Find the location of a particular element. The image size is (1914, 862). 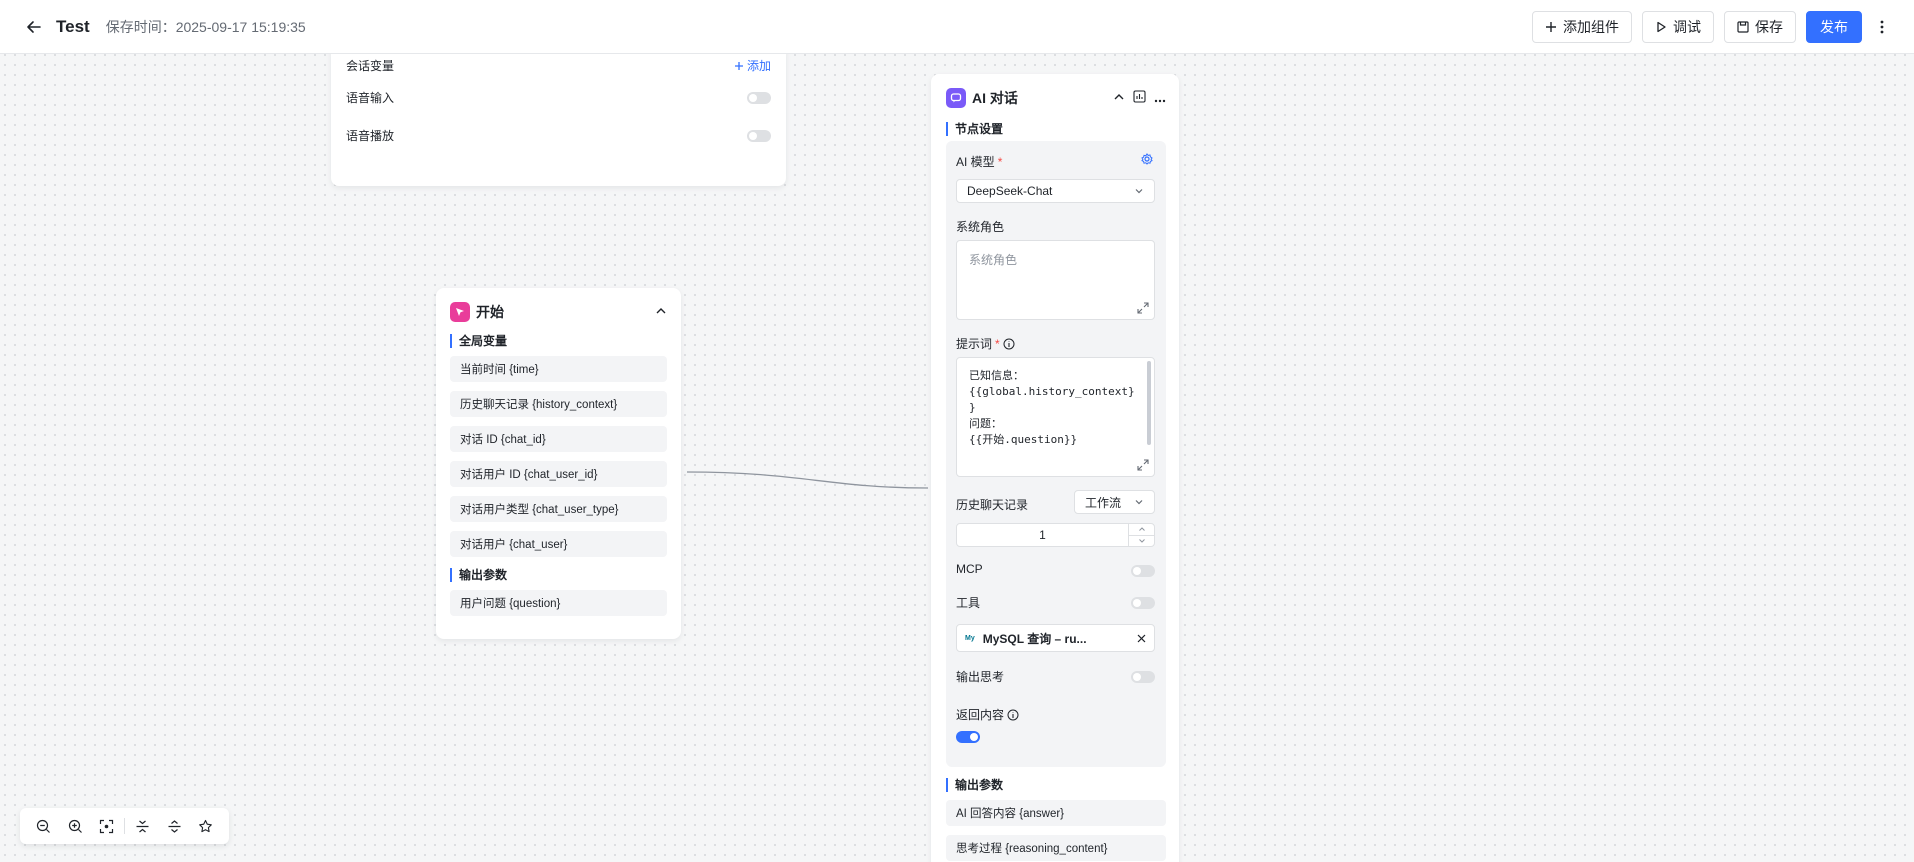

history-label: 历史聊天记录 is located at coordinates (992, 504).